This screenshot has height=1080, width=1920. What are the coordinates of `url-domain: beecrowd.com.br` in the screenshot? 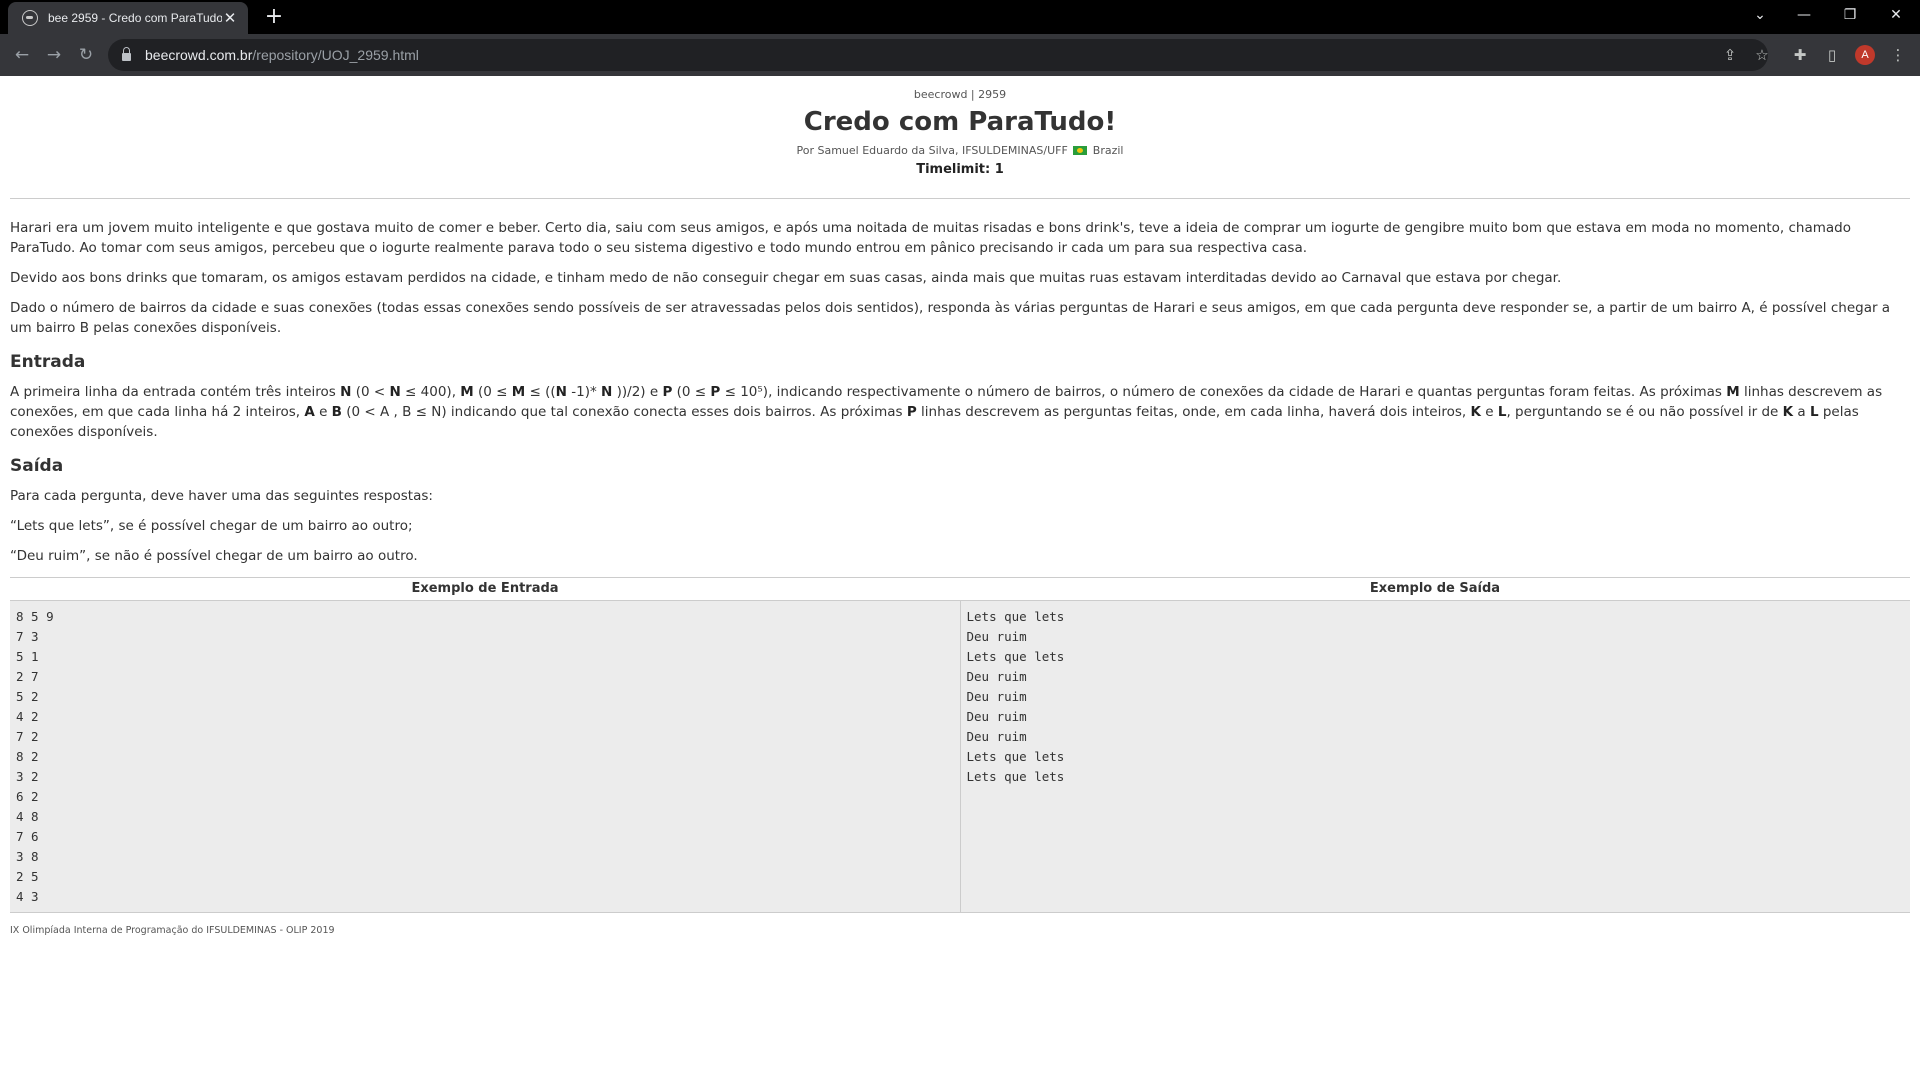 It's located at (199, 55).